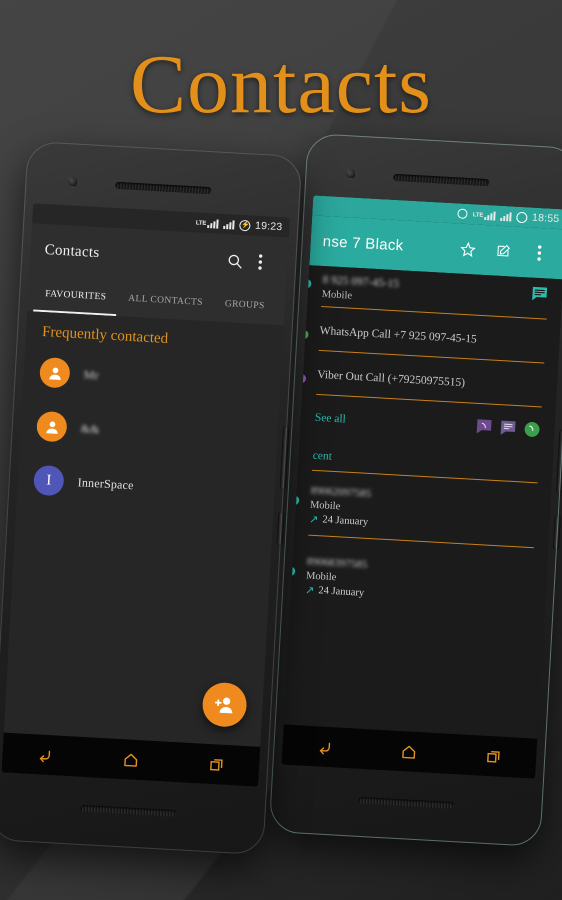 The image size is (562, 900). What do you see at coordinates (224, 704) in the screenshot?
I see `add-contact-fab` at bounding box center [224, 704].